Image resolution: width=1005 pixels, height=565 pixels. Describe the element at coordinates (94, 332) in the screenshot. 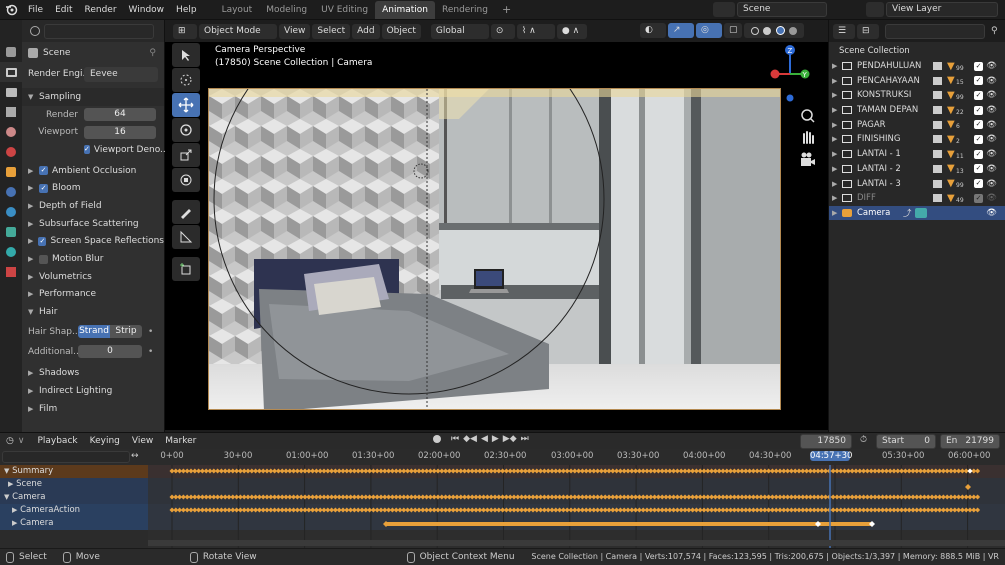

I see `strand-button: Strand` at that location.